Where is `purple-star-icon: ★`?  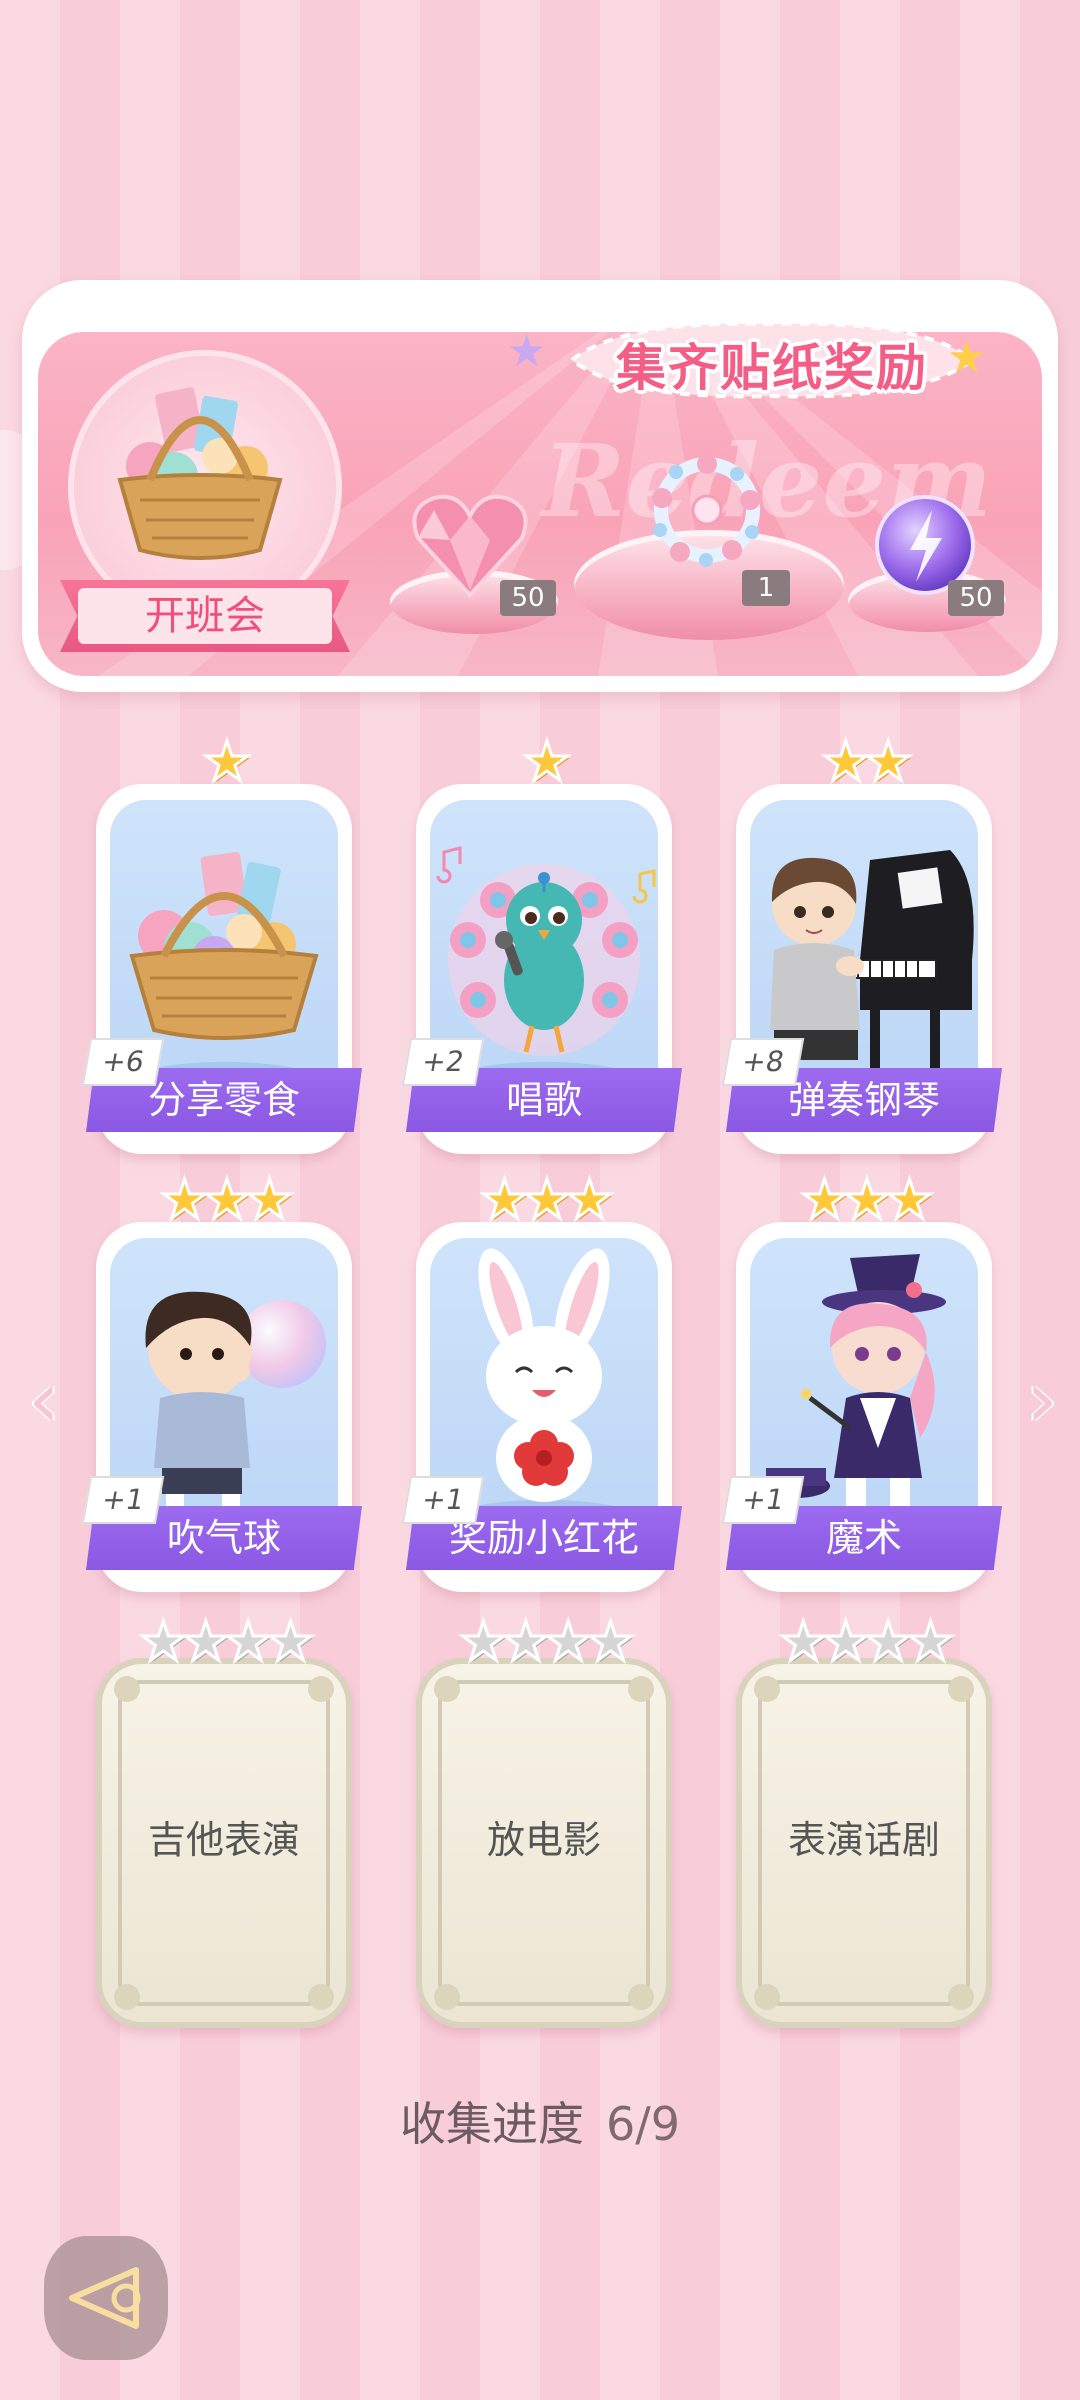
purple-star-icon: ★ is located at coordinates (527, 351).